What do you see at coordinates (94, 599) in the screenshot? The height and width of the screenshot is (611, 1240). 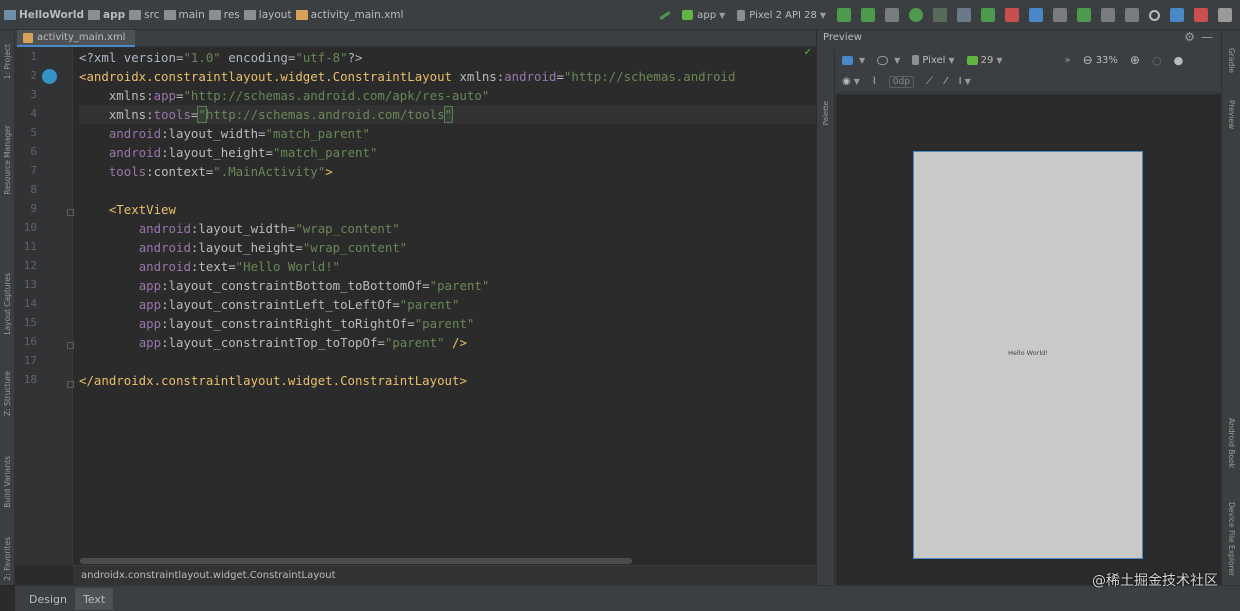 I see `tab-text: Text` at bounding box center [94, 599].